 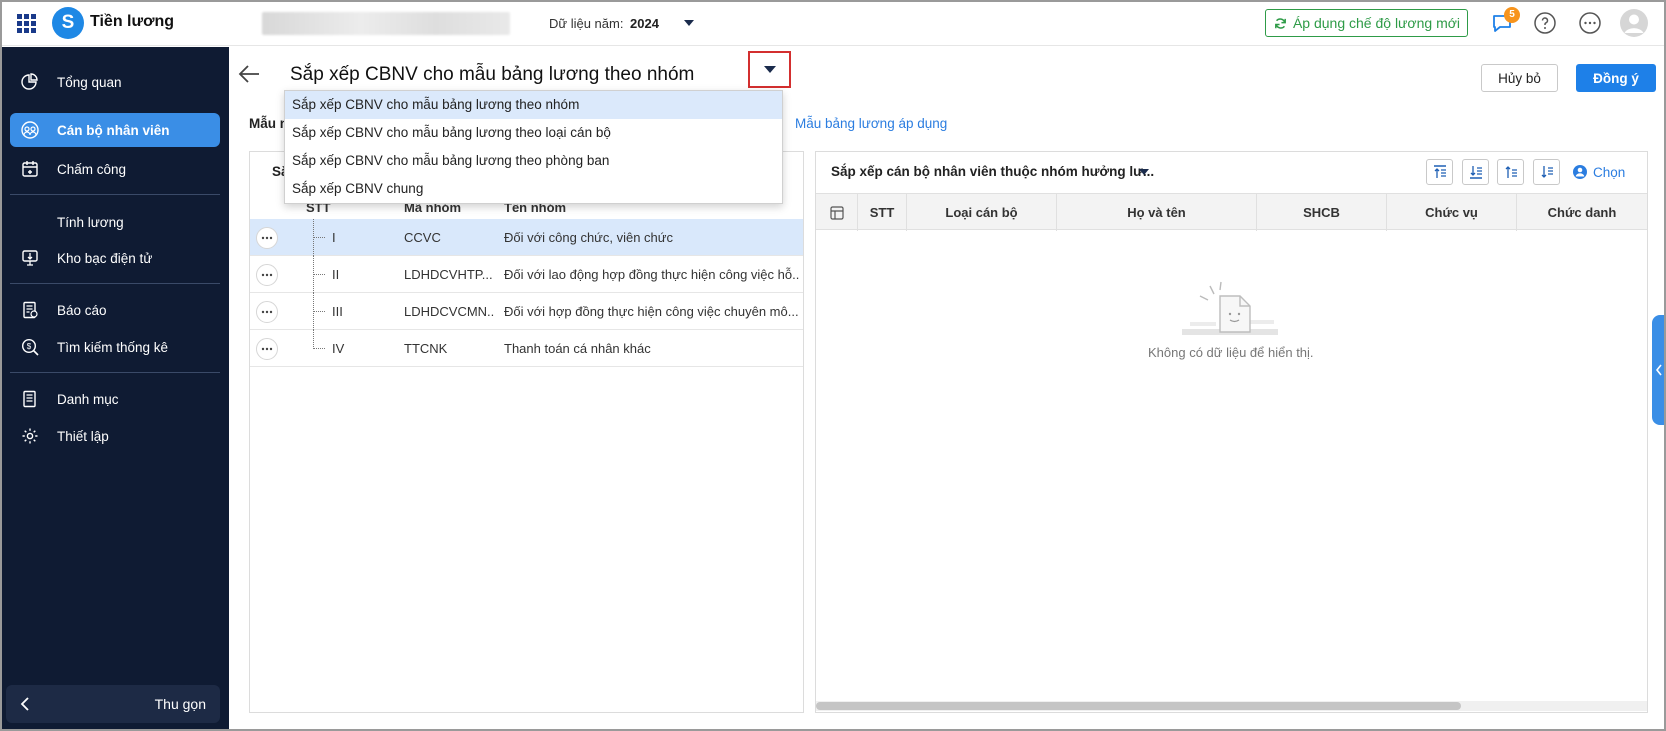 What do you see at coordinates (1546, 172) in the screenshot?
I see `move-down-icon` at bounding box center [1546, 172].